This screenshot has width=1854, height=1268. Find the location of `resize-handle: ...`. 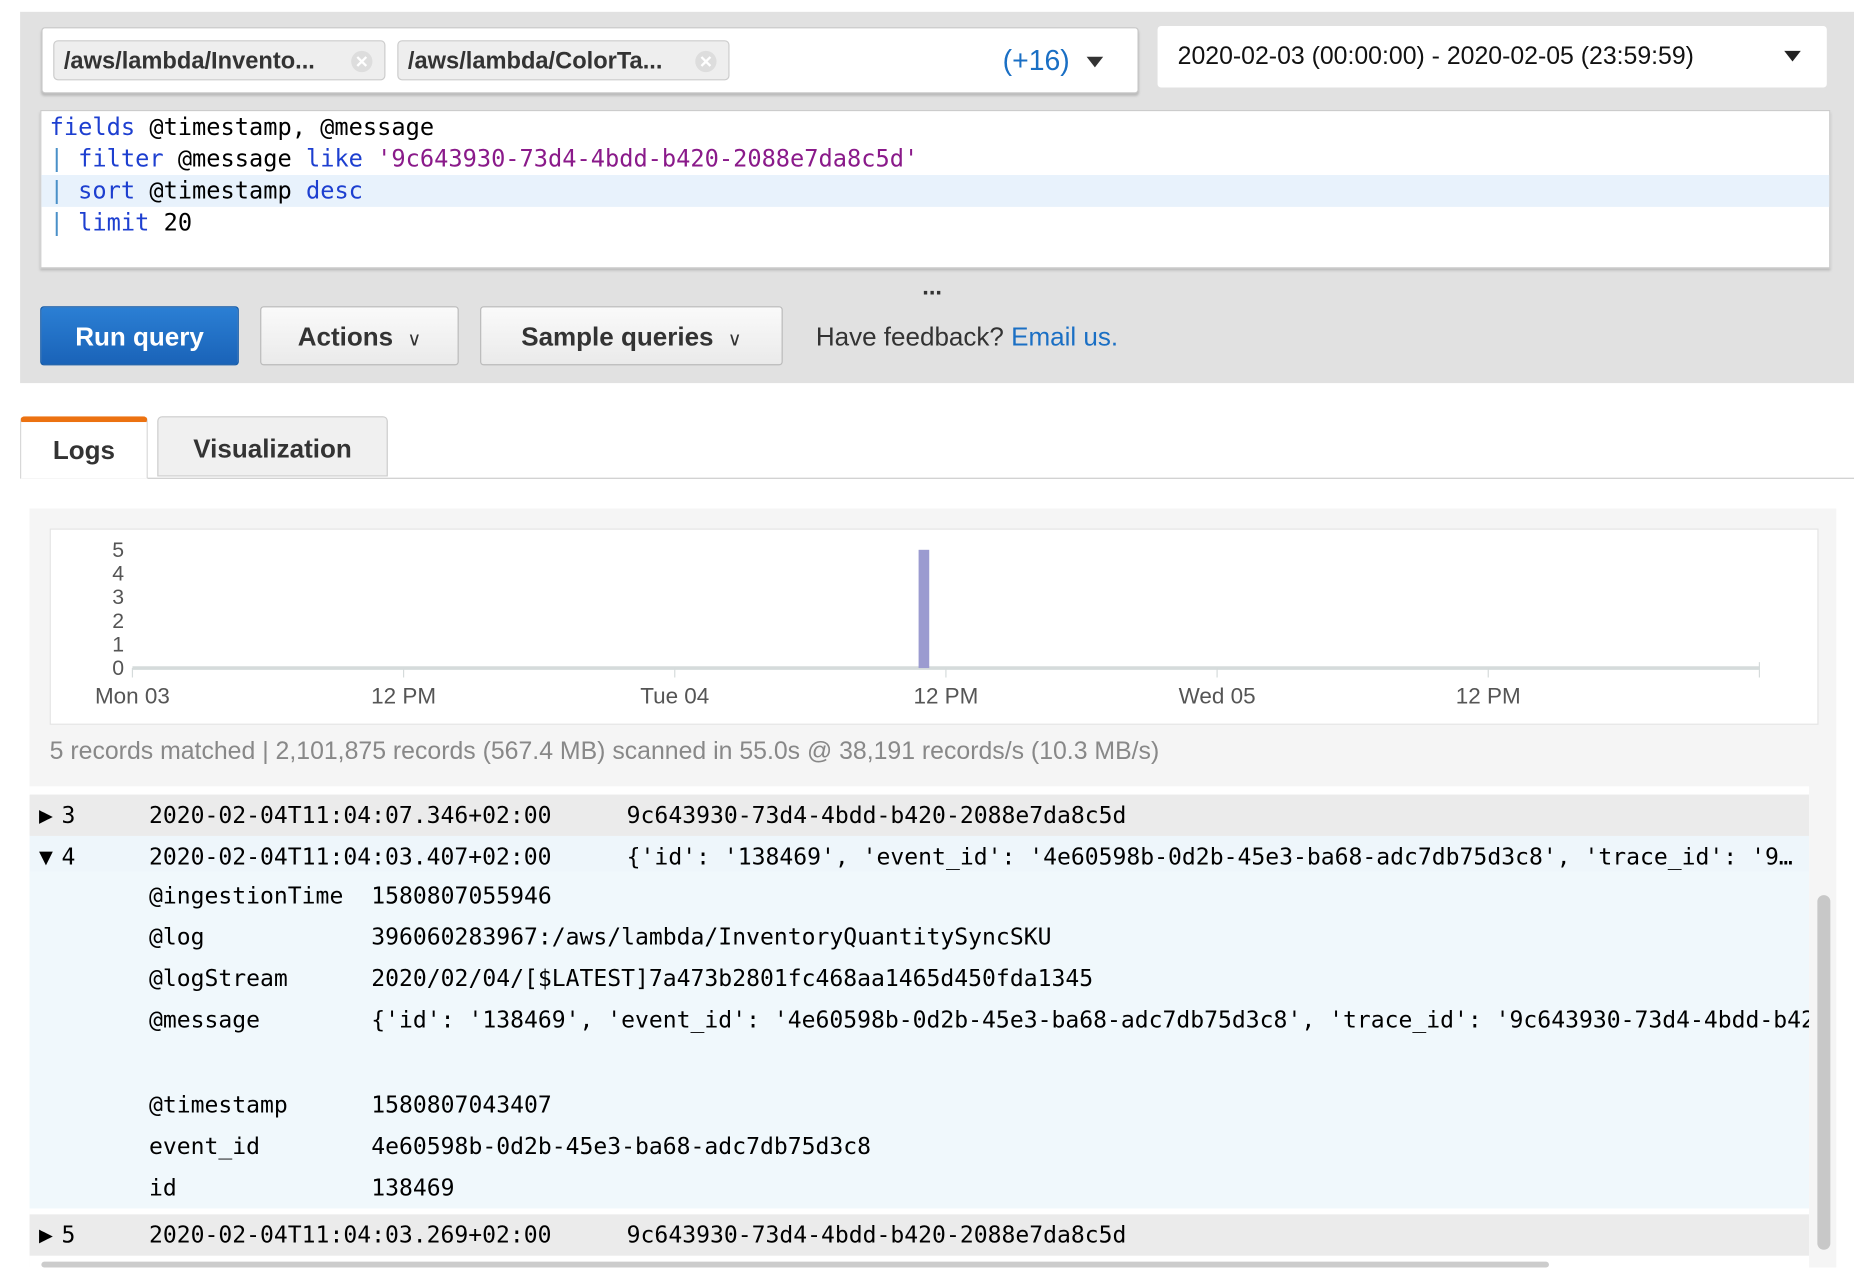

resize-handle: ... is located at coordinates (932, 287).